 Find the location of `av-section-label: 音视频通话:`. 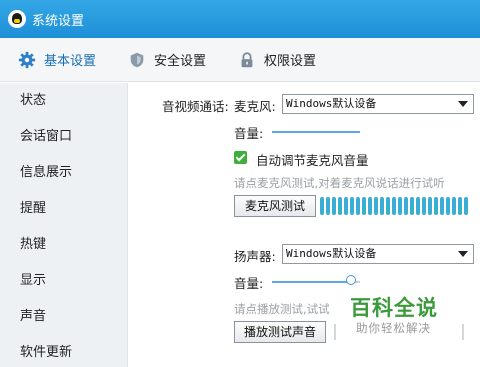

av-section-label: 音视频通话: is located at coordinates (195, 106).